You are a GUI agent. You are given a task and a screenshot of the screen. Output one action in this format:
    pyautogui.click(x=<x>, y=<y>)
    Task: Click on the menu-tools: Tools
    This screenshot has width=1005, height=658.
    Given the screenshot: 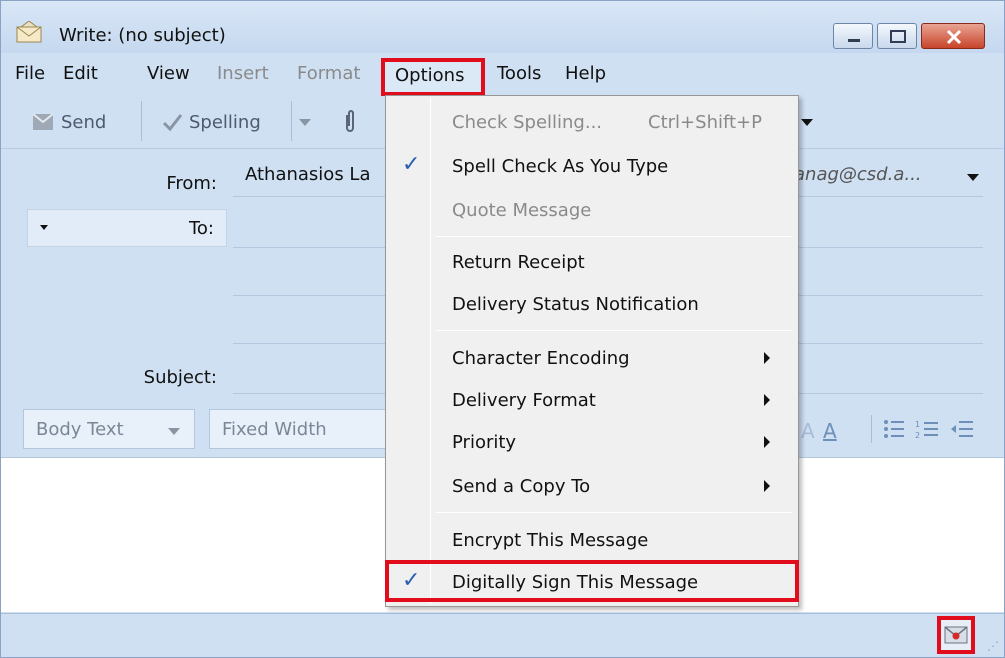 What is the action you would take?
    pyautogui.click(x=519, y=73)
    